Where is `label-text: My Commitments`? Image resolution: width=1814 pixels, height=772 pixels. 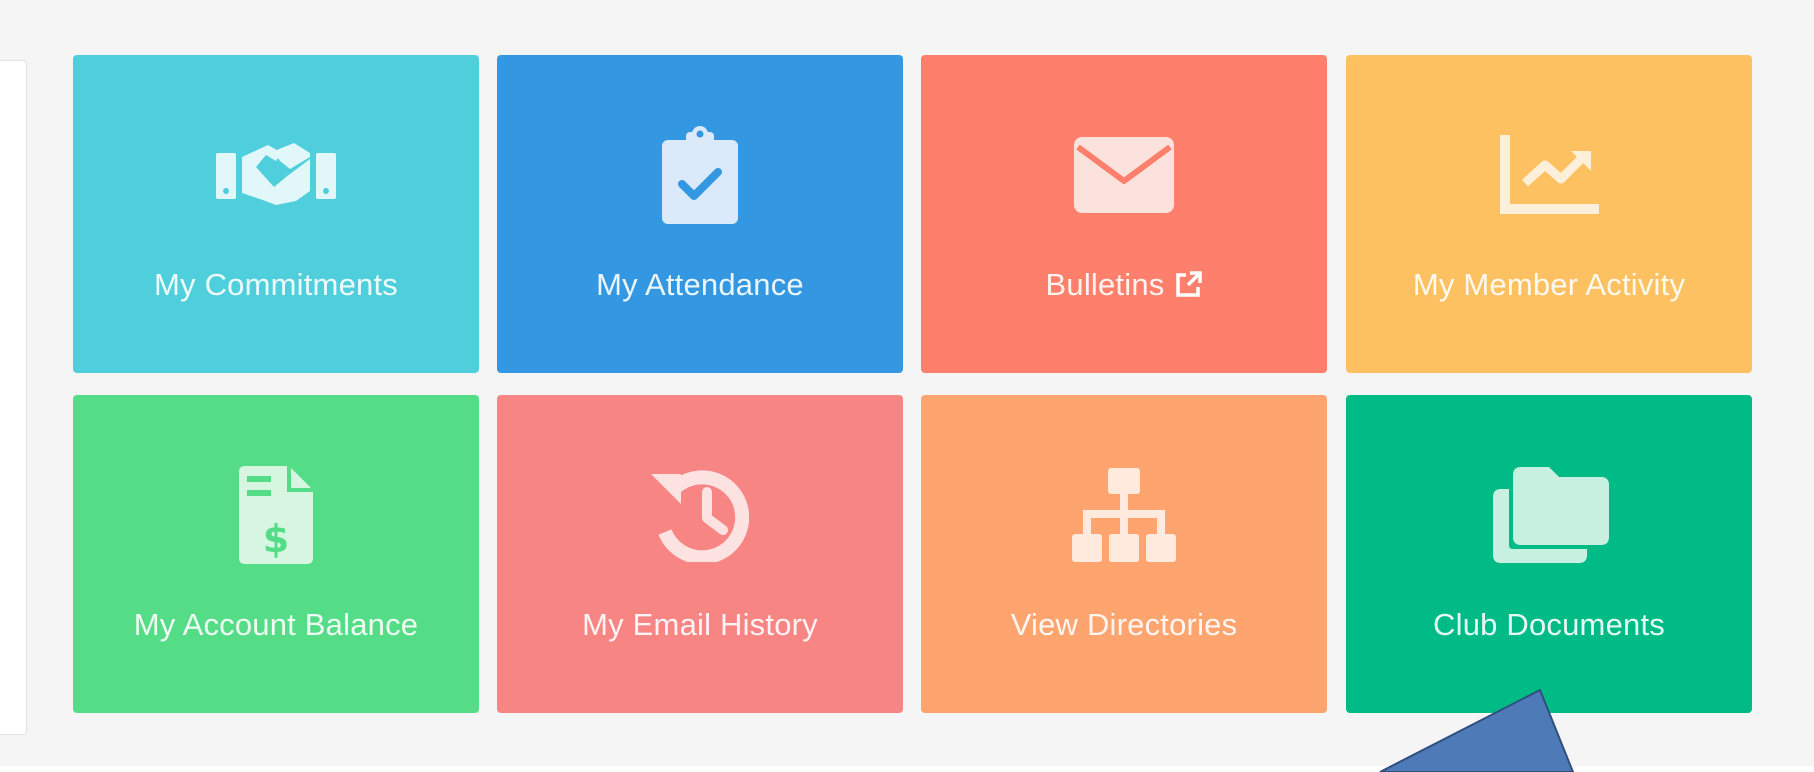
label-text: My Commitments is located at coordinates (276, 284).